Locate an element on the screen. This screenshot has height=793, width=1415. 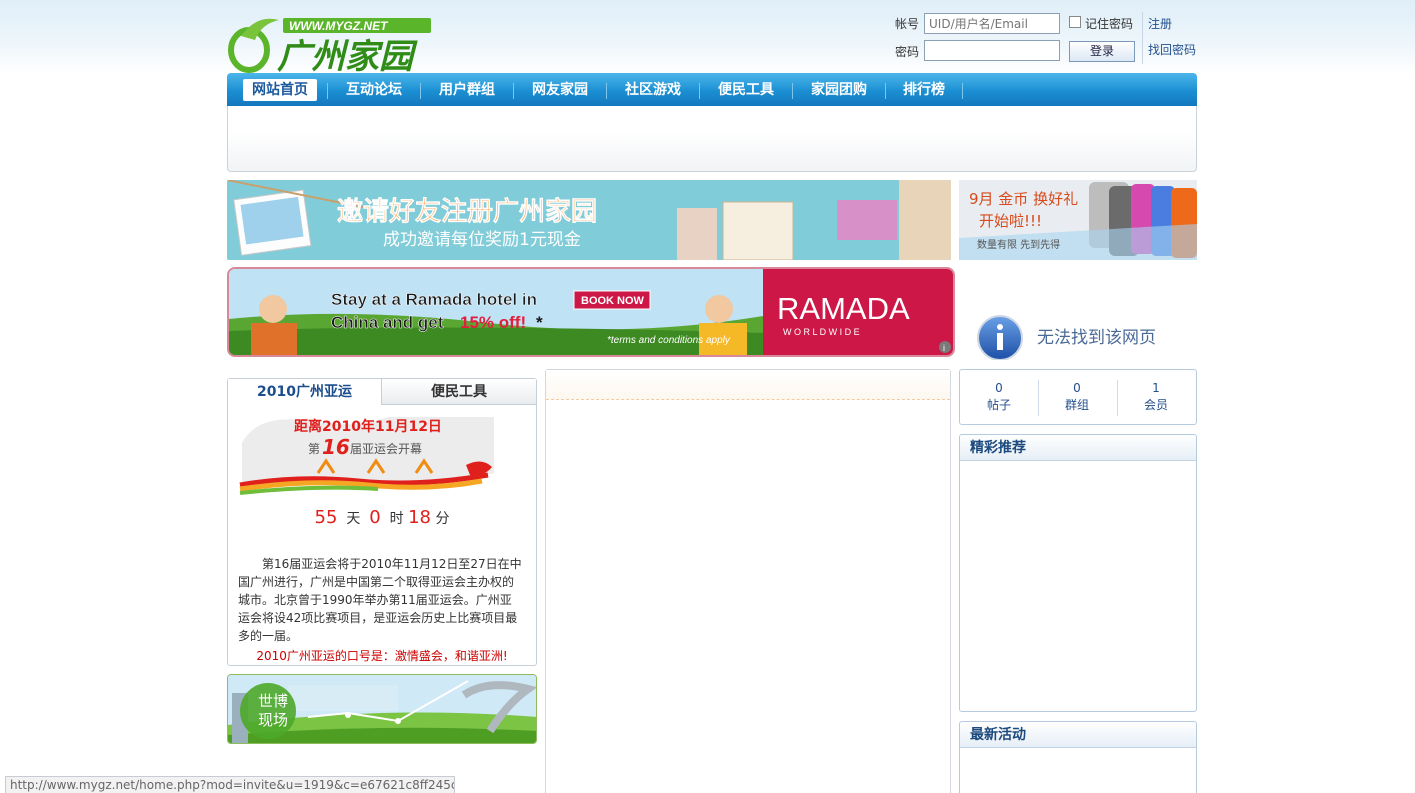
countdown-days: 55 is located at coordinates (326, 517).